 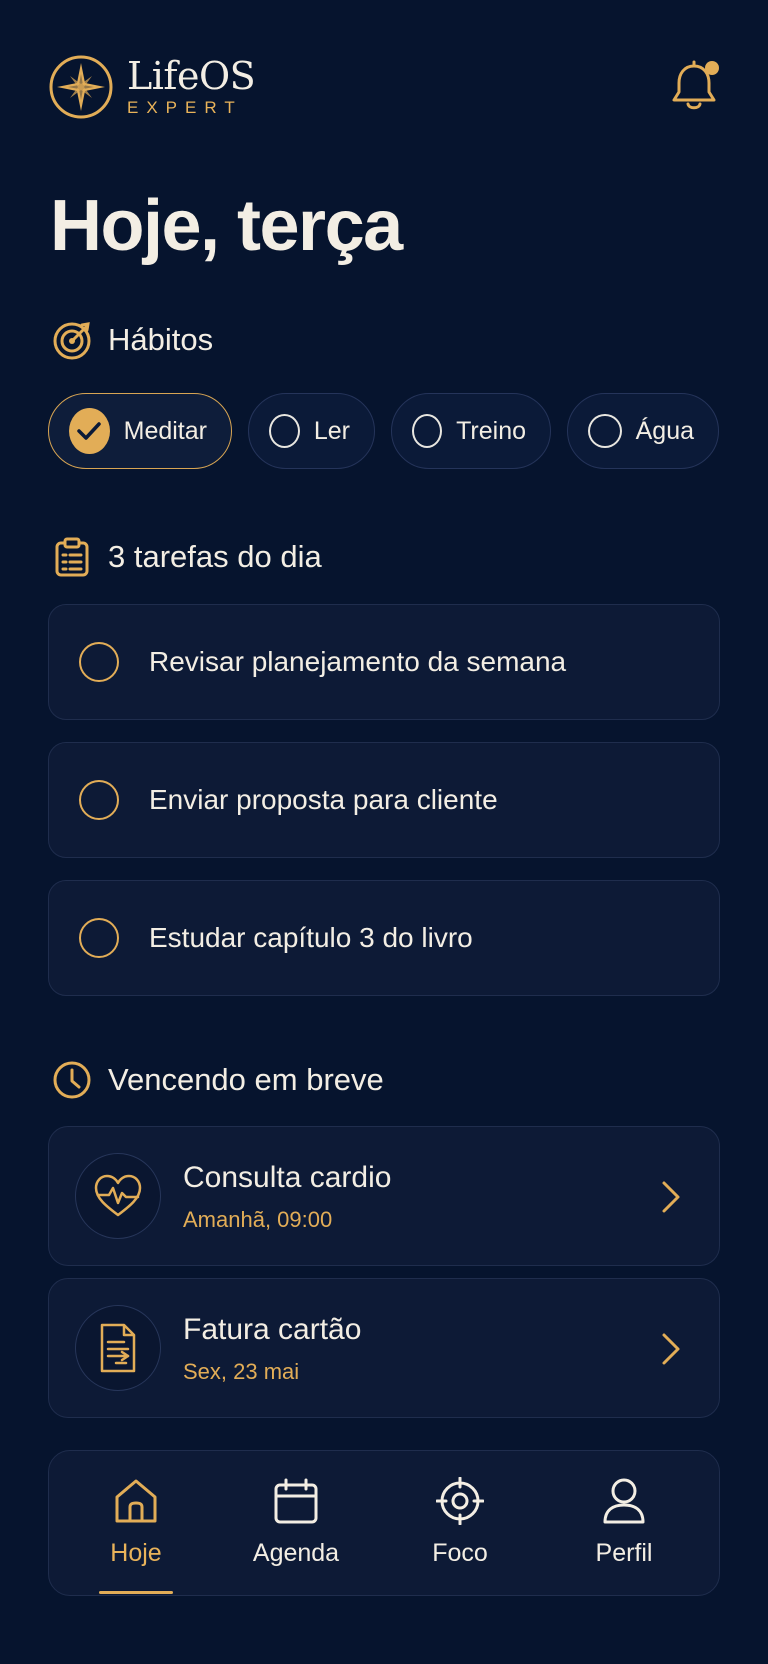 What do you see at coordinates (311, 937) in the screenshot?
I see `task-label: Estudar capítulo 3 do livro` at bounding box center [311, 937].